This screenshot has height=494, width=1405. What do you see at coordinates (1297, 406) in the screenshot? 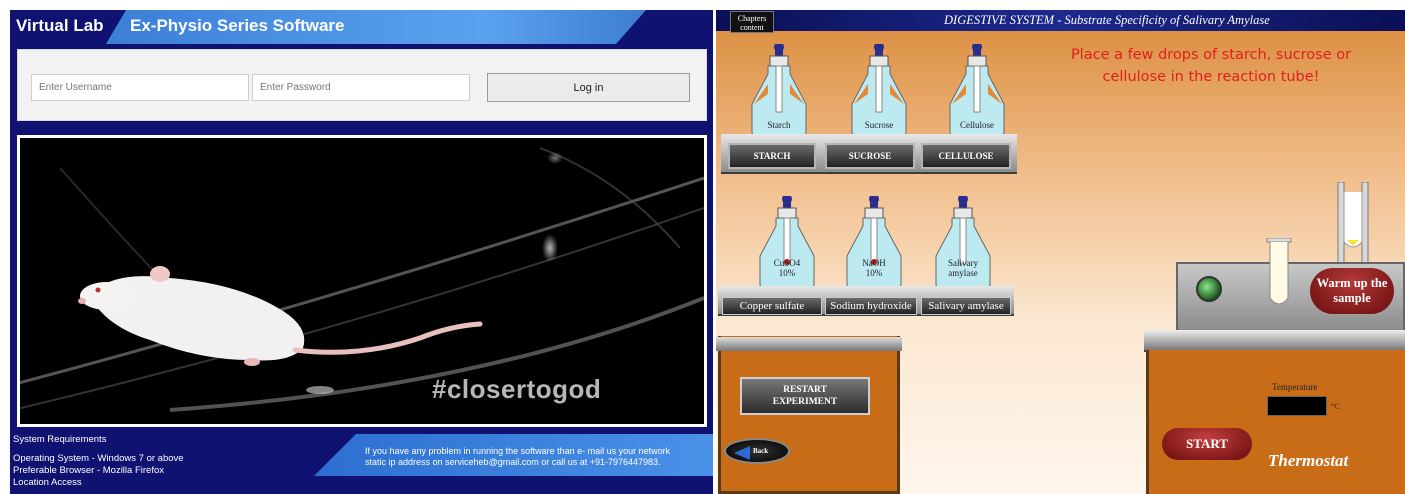
I see `temperature-display` at bounding box center [1297, 406].